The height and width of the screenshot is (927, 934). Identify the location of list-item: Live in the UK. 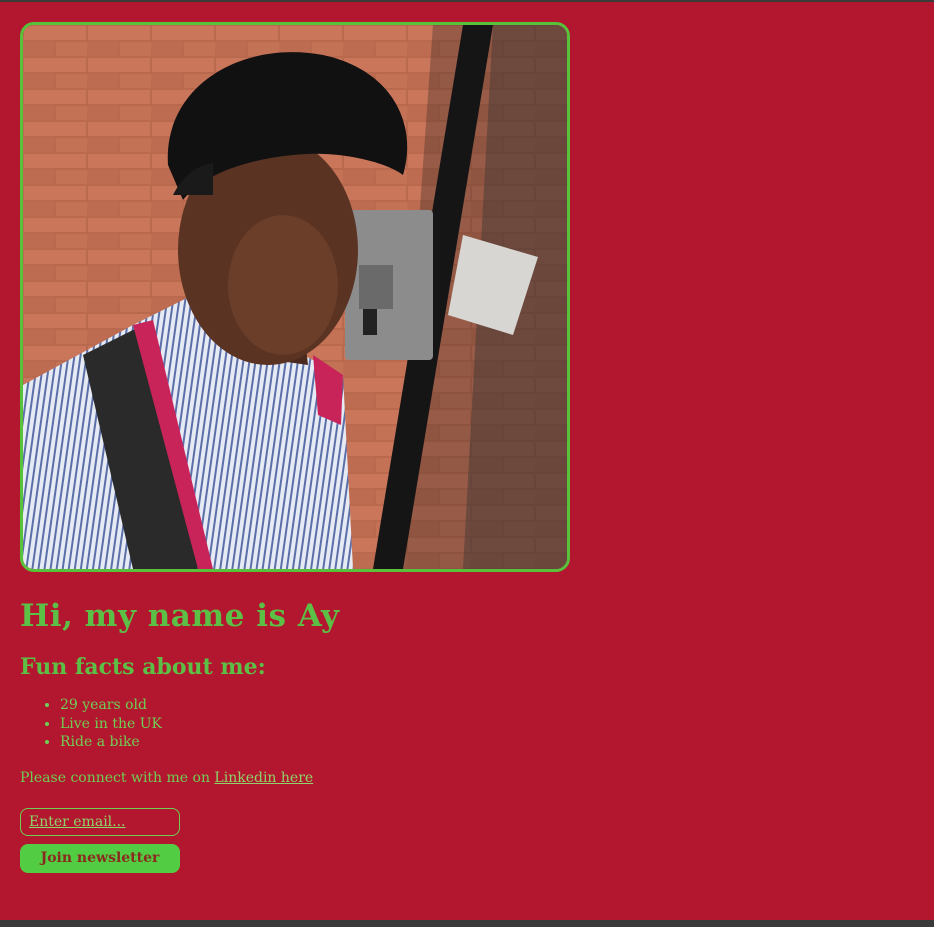
(490, 724).